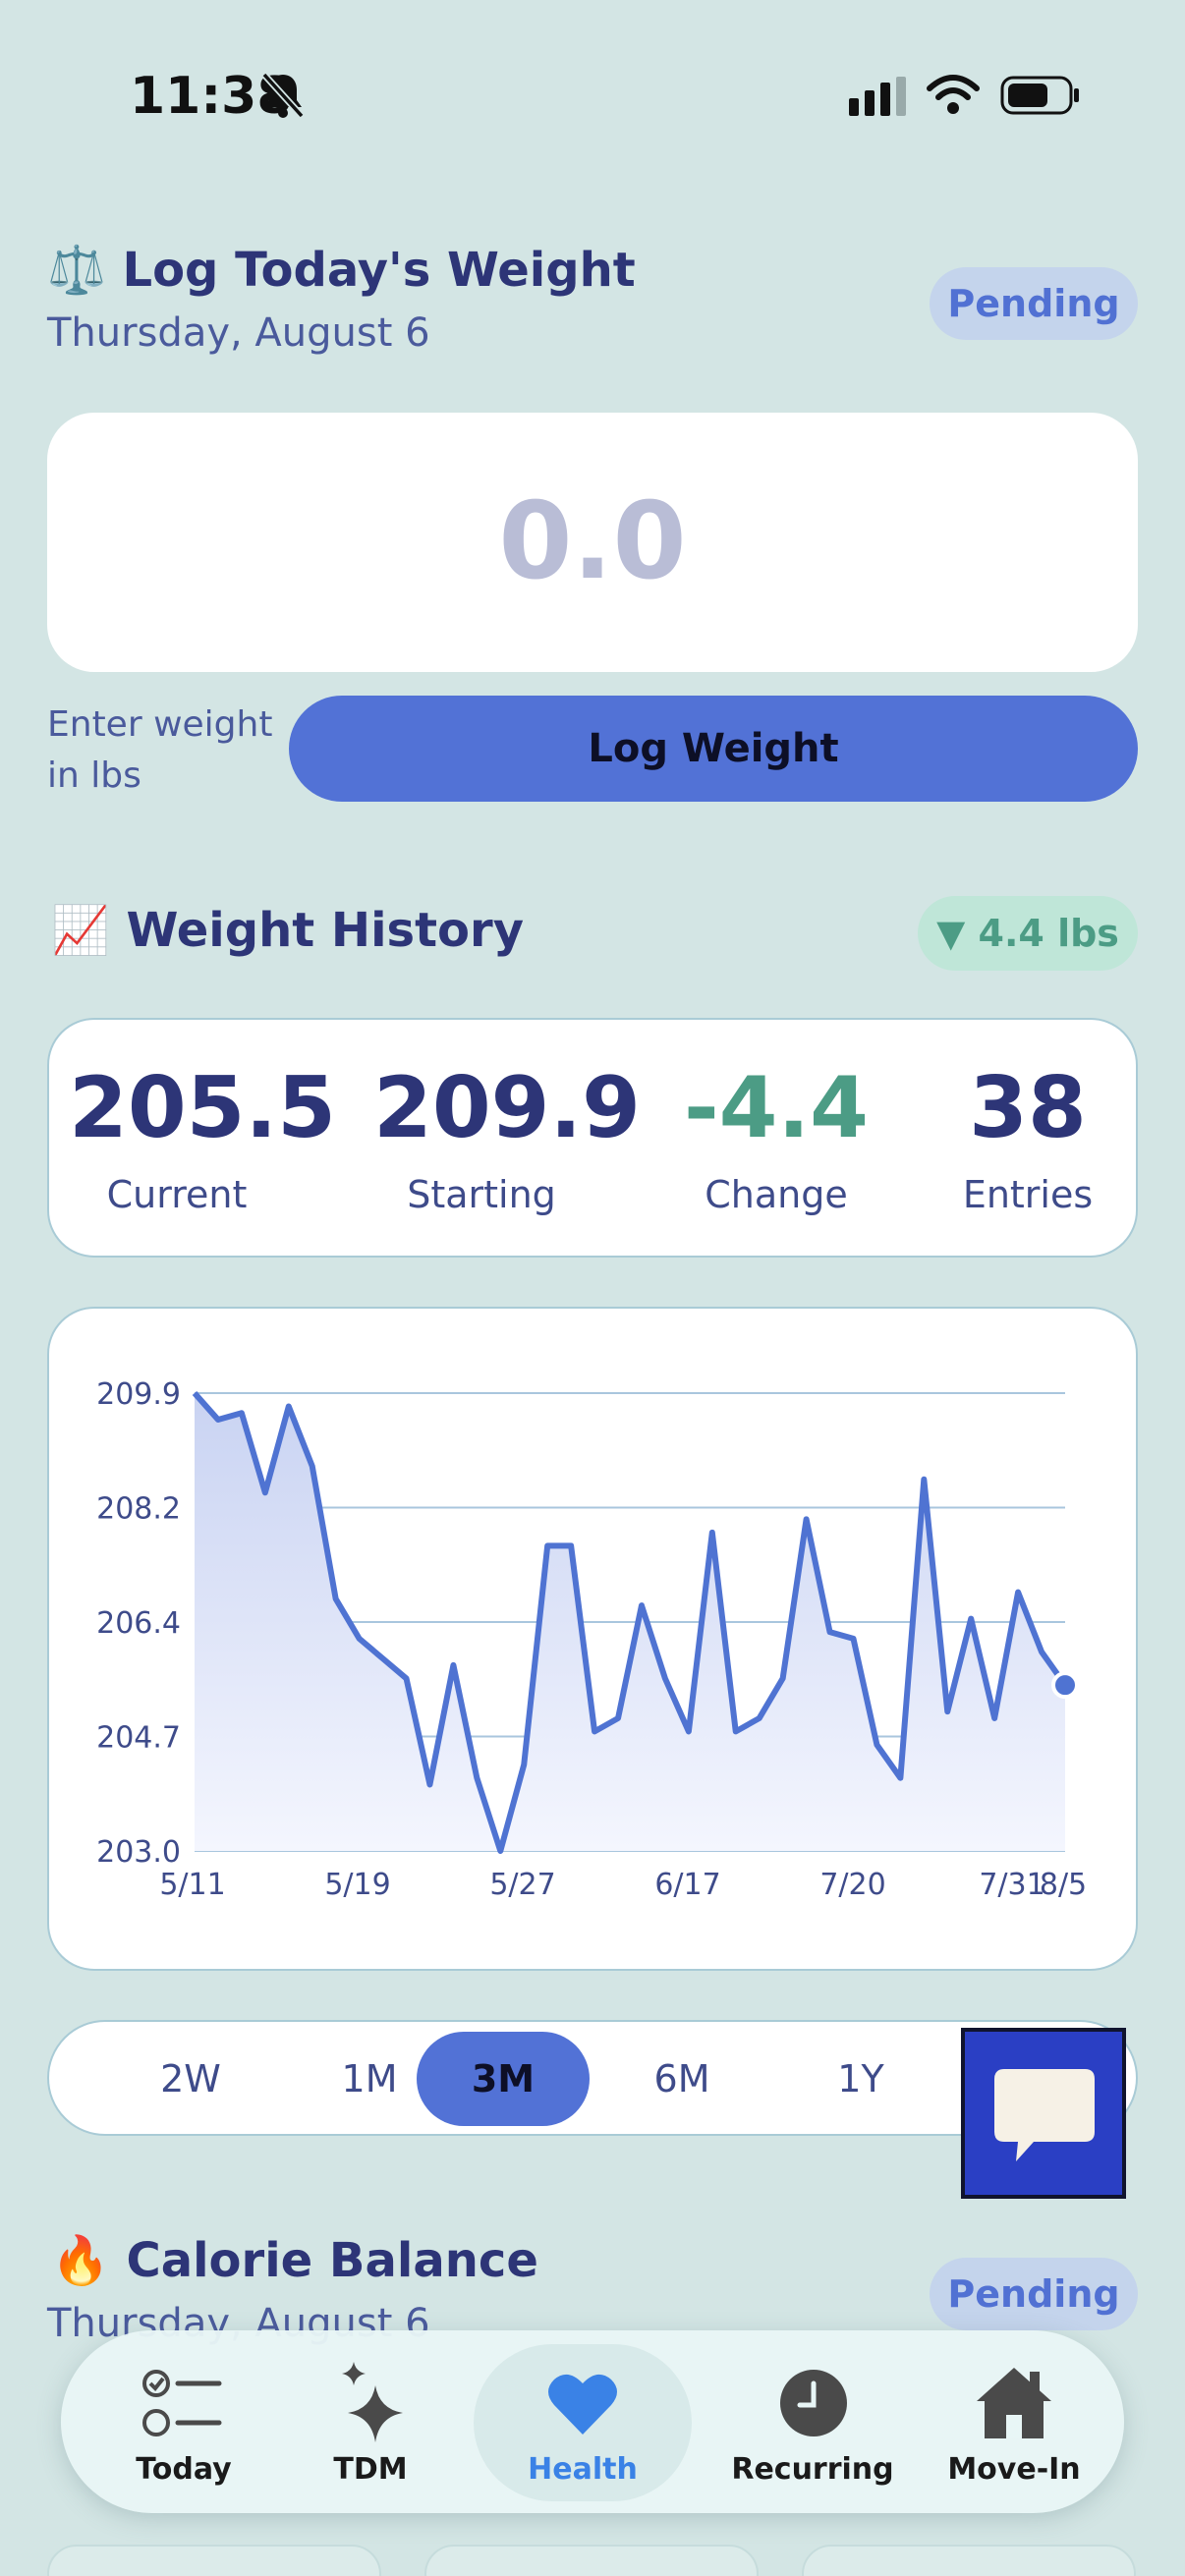 The height and width of the screenshot is (2576, 1185). I want to click on tab-health-label: Health, so click(583, 2469).